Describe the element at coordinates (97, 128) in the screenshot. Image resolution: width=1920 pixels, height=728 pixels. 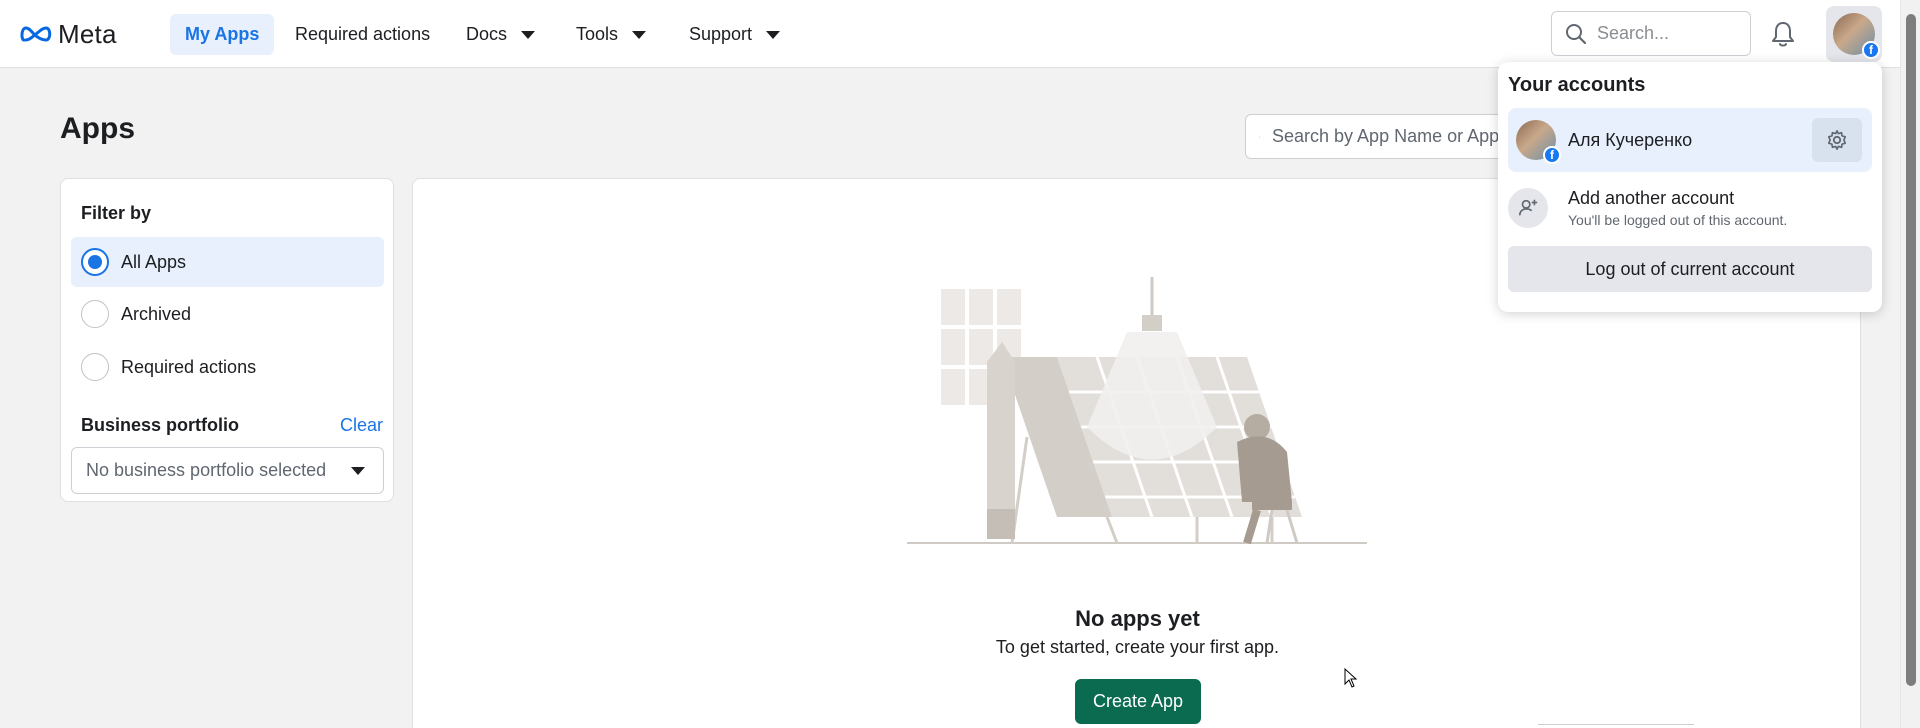
I see `page-title: Apps` at that location.